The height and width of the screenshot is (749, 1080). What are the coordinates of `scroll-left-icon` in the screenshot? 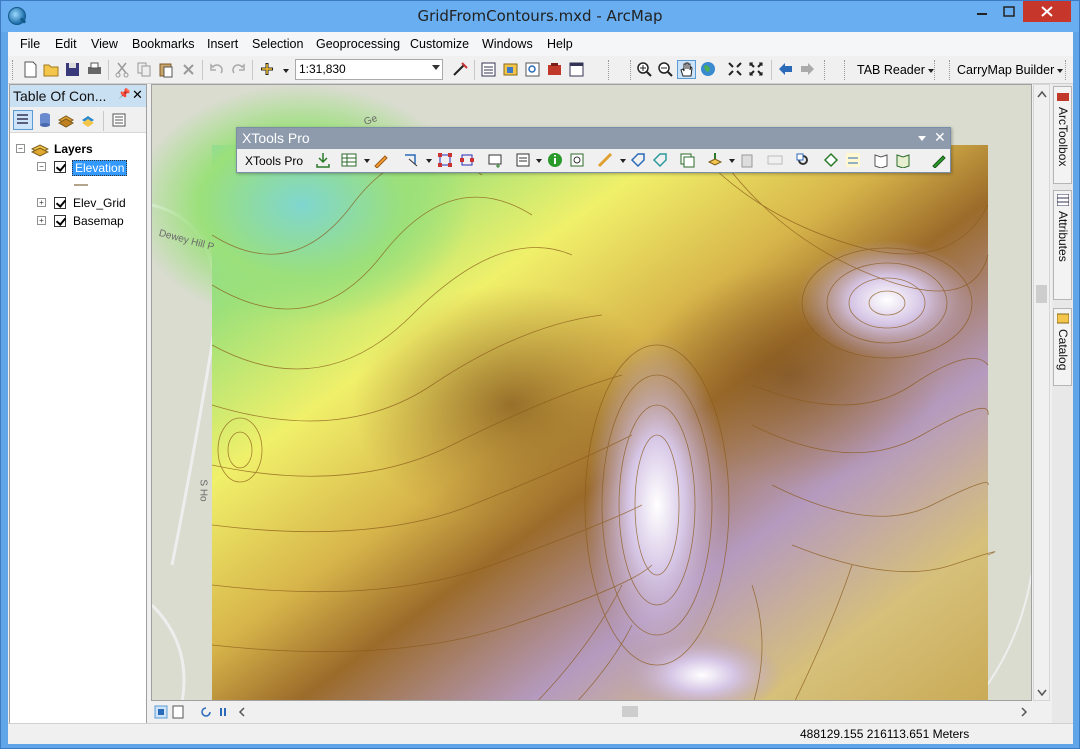 It's located at (242, 712).